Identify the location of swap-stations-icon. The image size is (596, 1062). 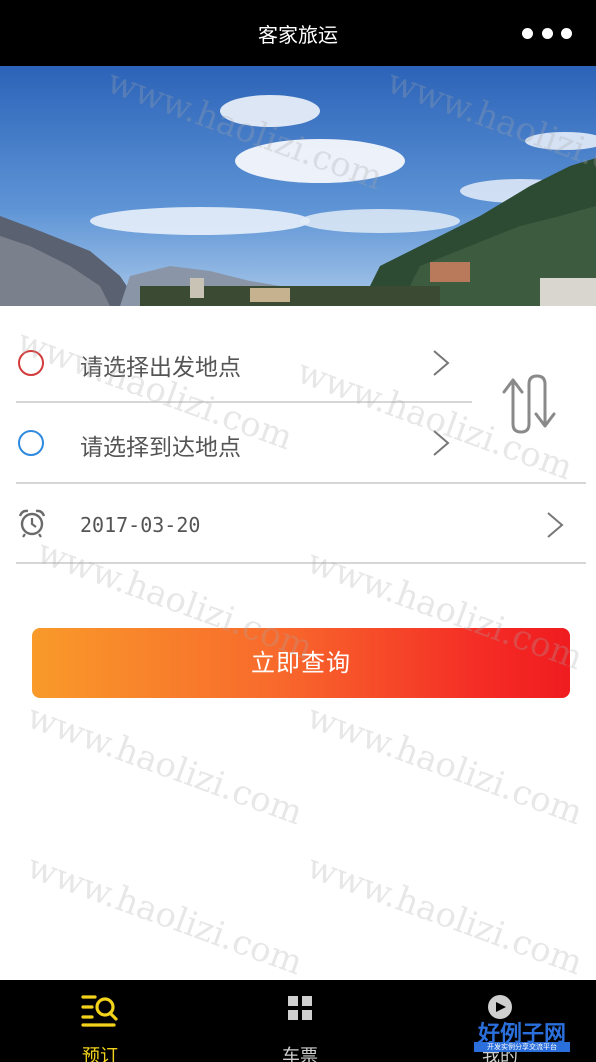
(530, 403).